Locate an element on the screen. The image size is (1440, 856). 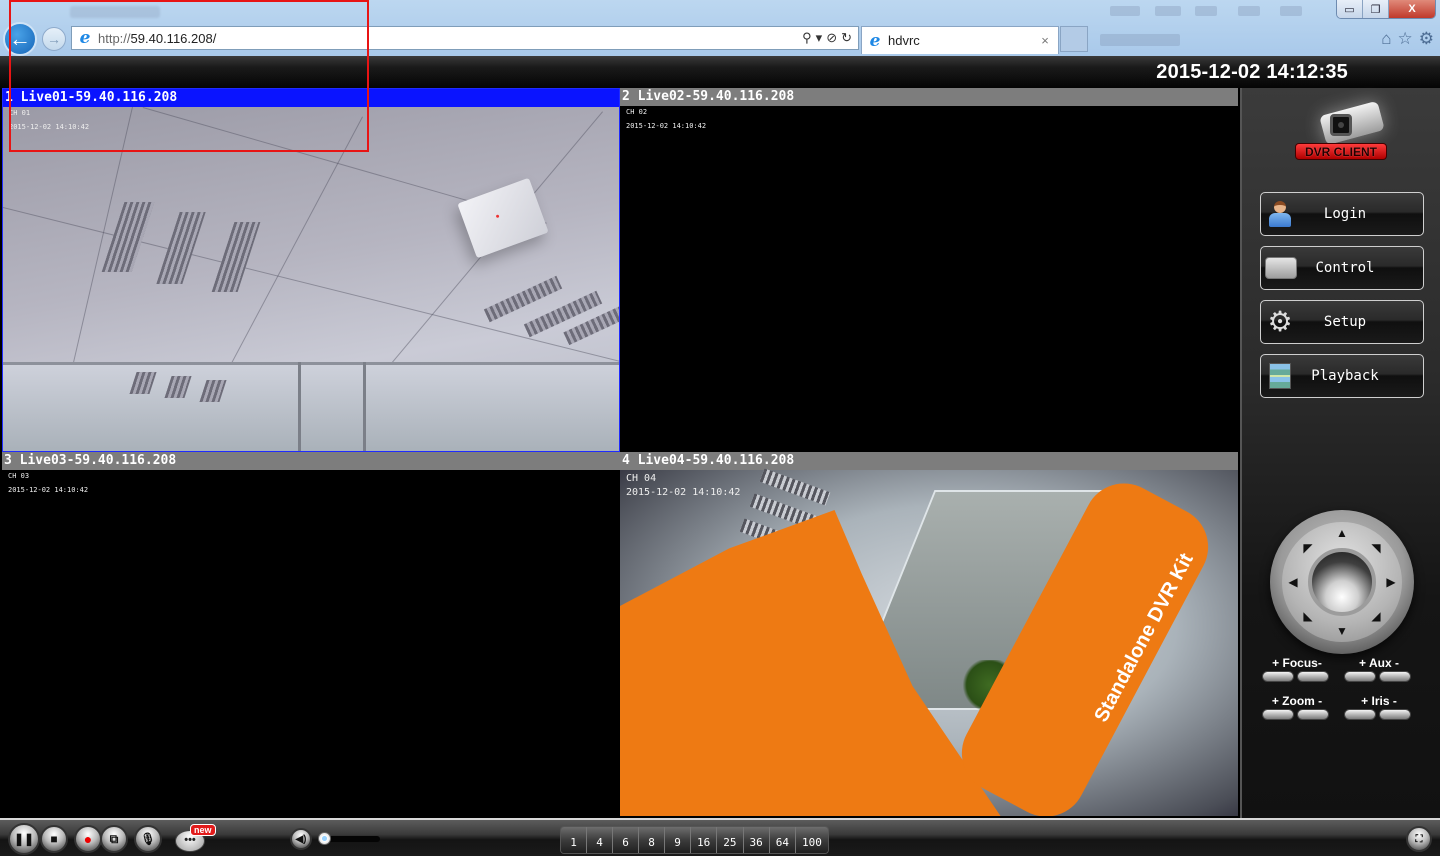
aux-plus-button is located at coordinates (1360, 676).